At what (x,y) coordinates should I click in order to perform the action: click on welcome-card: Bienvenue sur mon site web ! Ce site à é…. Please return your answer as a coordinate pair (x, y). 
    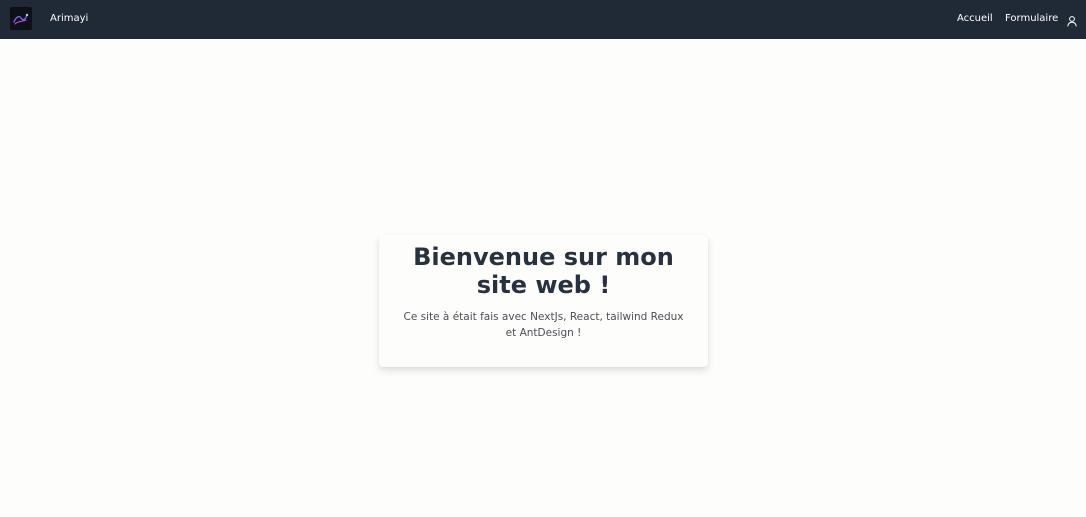
    Looking at the image, I should click on (543, 301).